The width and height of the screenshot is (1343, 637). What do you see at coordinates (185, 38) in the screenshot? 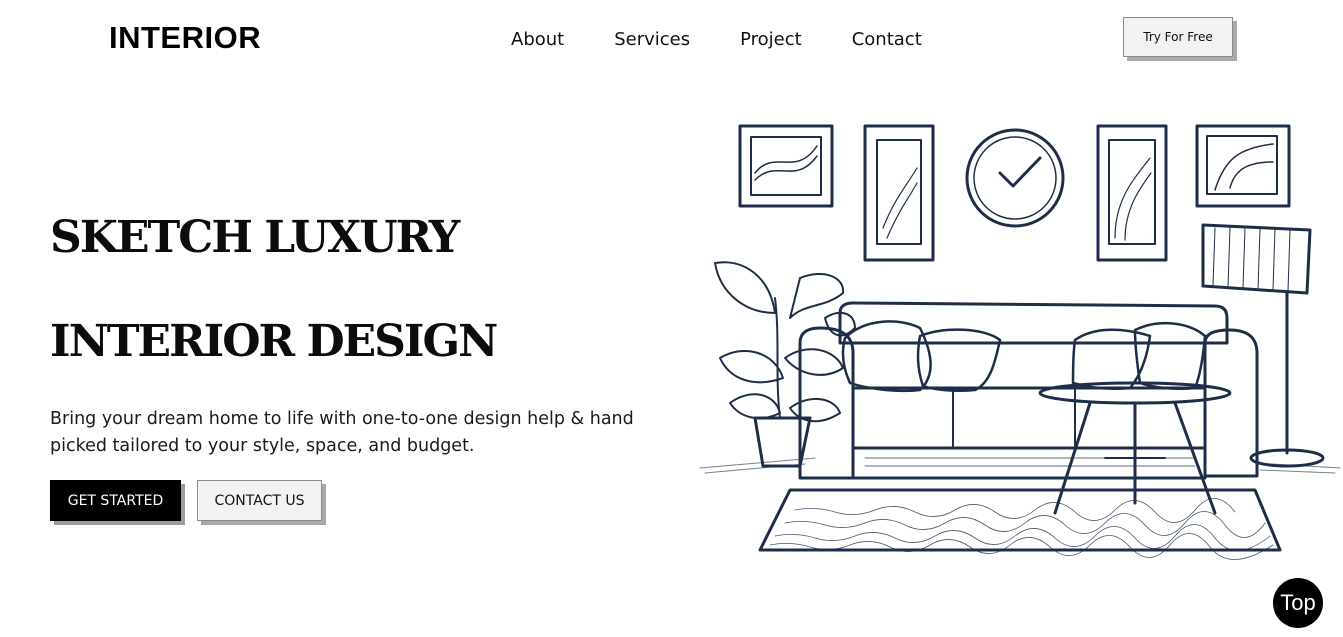
I see `site-logo: INTERIOR` at bounding box center [185, 38].